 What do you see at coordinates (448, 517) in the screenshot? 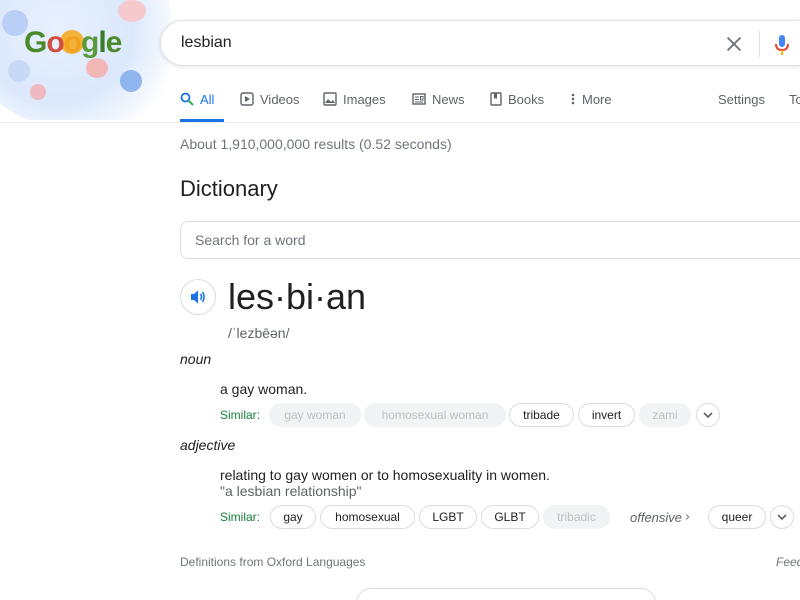
I see `similar-chip: LGBT` at bounding box center [448, 517].